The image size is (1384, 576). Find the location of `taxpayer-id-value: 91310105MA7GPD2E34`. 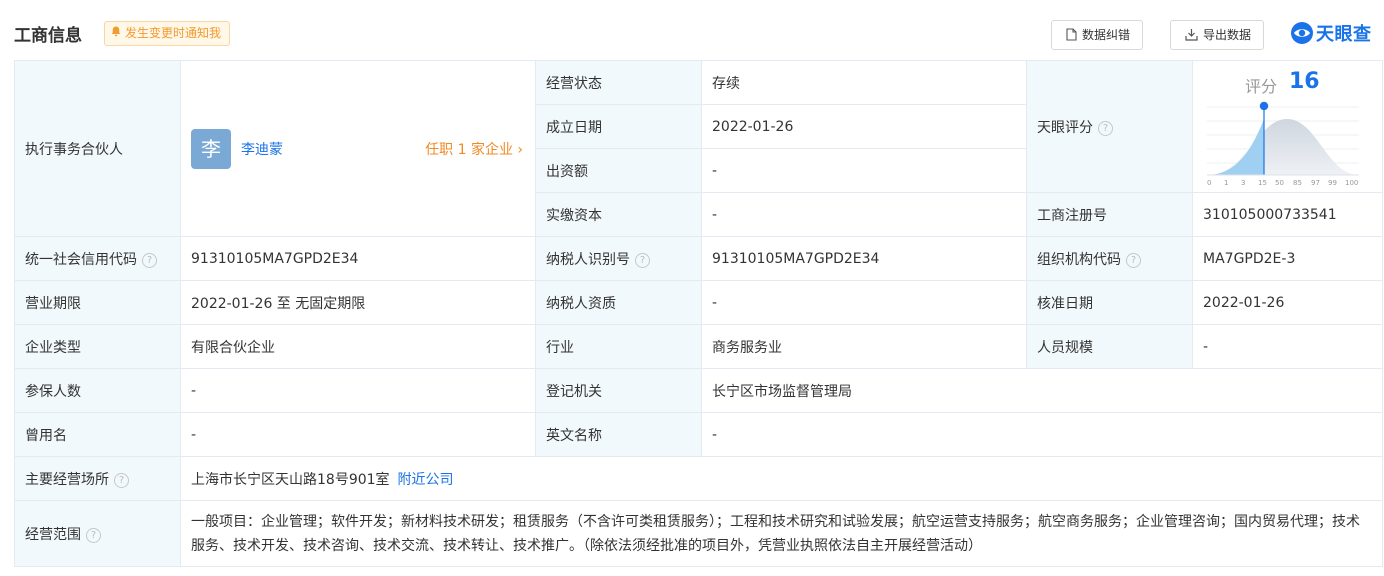

taxpayer-id-value: 91310105MA7GPD2E34 is located at coordinates (864, 258).